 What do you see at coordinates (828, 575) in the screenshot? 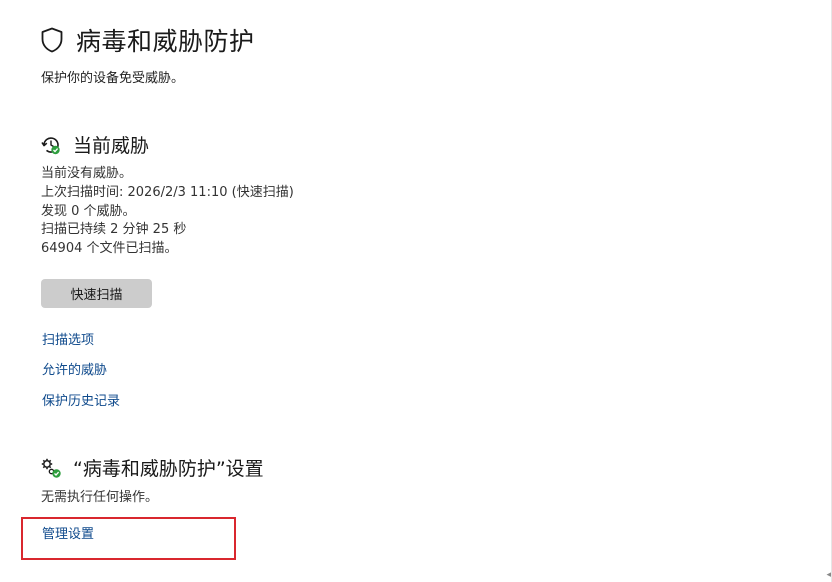
I see `scroll-arrow-icon: ◂` at bounding box center [828, 575].